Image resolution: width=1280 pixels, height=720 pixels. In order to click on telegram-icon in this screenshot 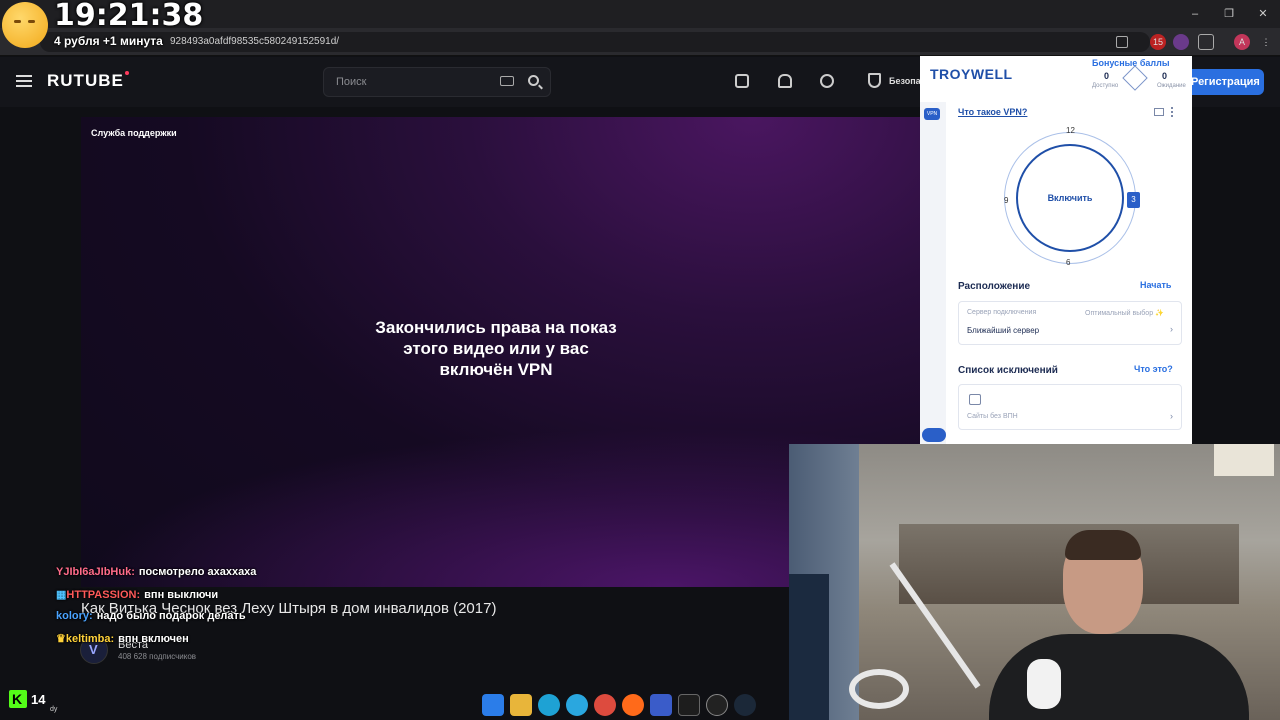, I will do `click(577, 705)`.